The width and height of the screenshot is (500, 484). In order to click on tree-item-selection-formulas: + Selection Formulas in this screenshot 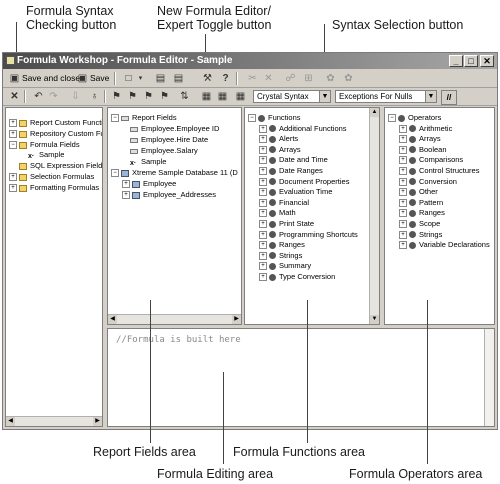, I will do `click(51, 177)`.